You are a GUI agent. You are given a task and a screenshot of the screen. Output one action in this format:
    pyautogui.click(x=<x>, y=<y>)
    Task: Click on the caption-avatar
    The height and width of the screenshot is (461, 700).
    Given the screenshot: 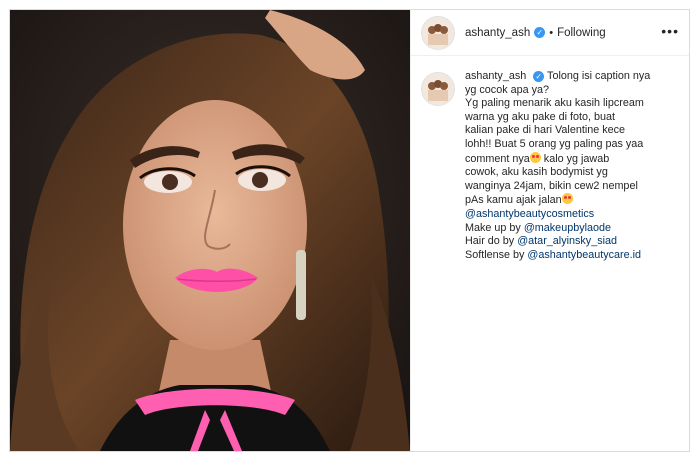 What is the action you would take?
    pyautogui.click(x=438, y=89)
    